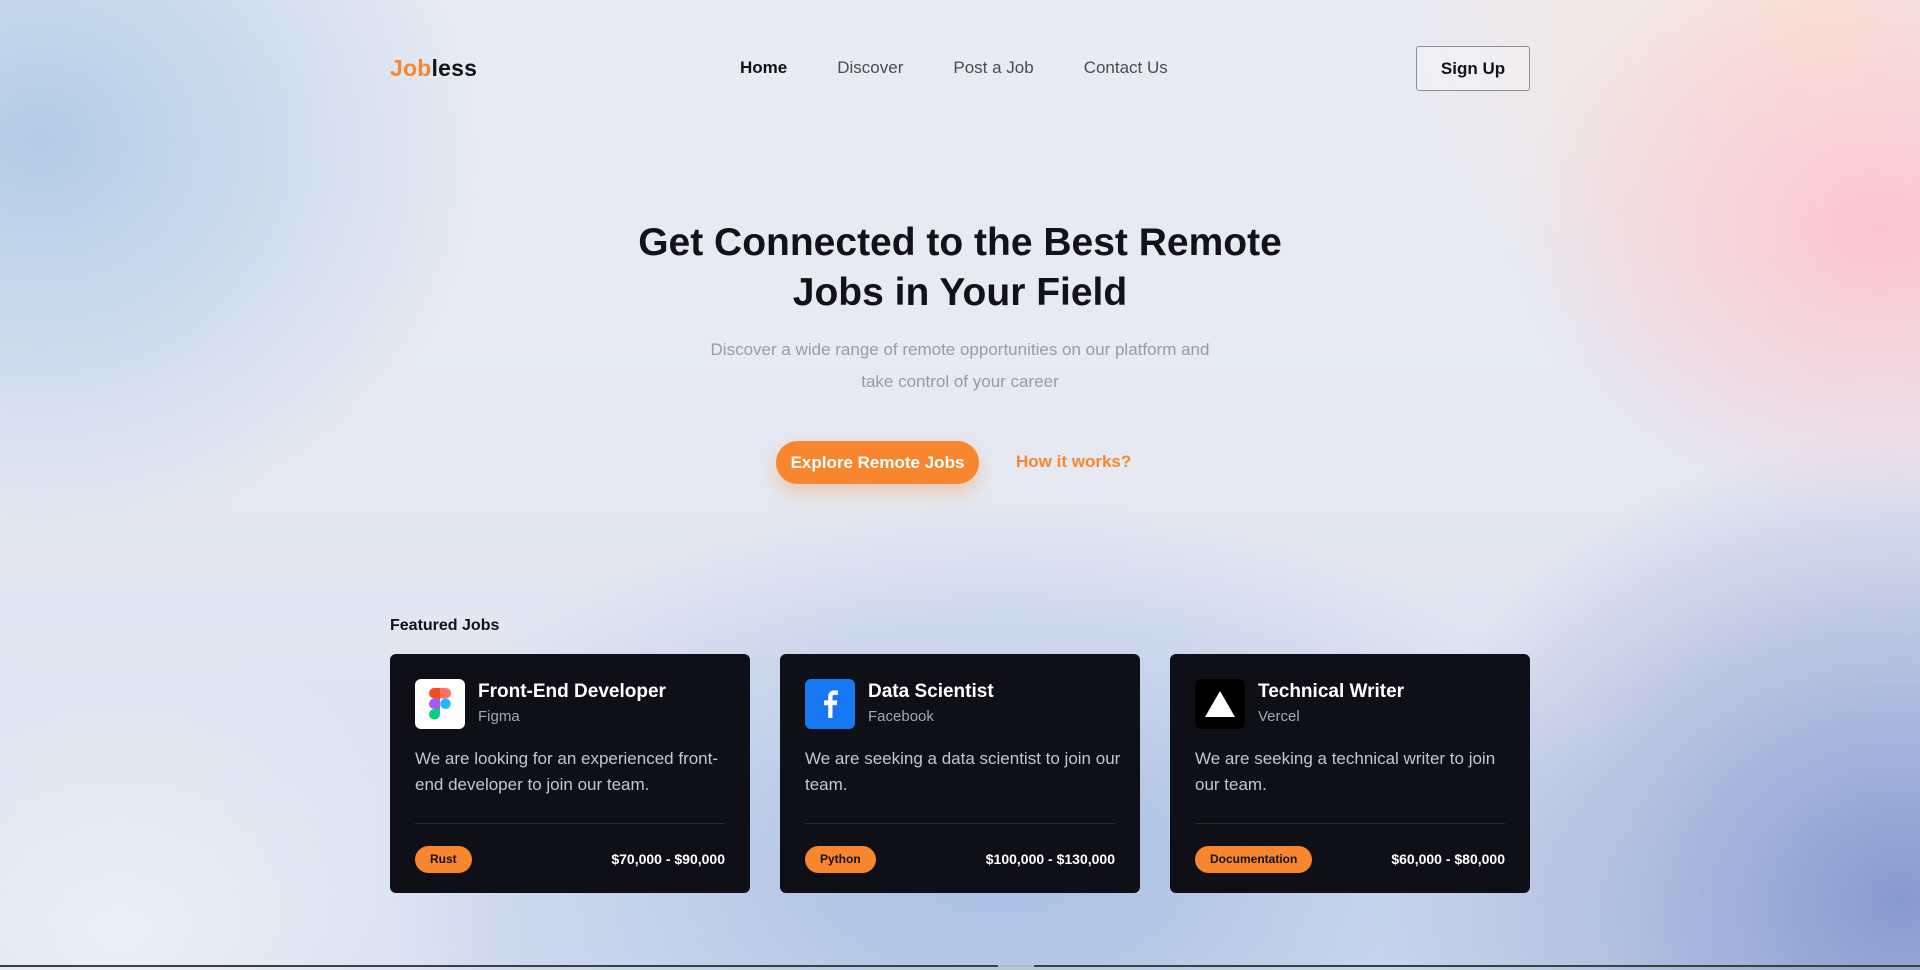  What do you see at coordinates (1448, 859) in the screenshot?
I see `salary-range: $60,000 - $80,000` at bounding box center [1448, 859].